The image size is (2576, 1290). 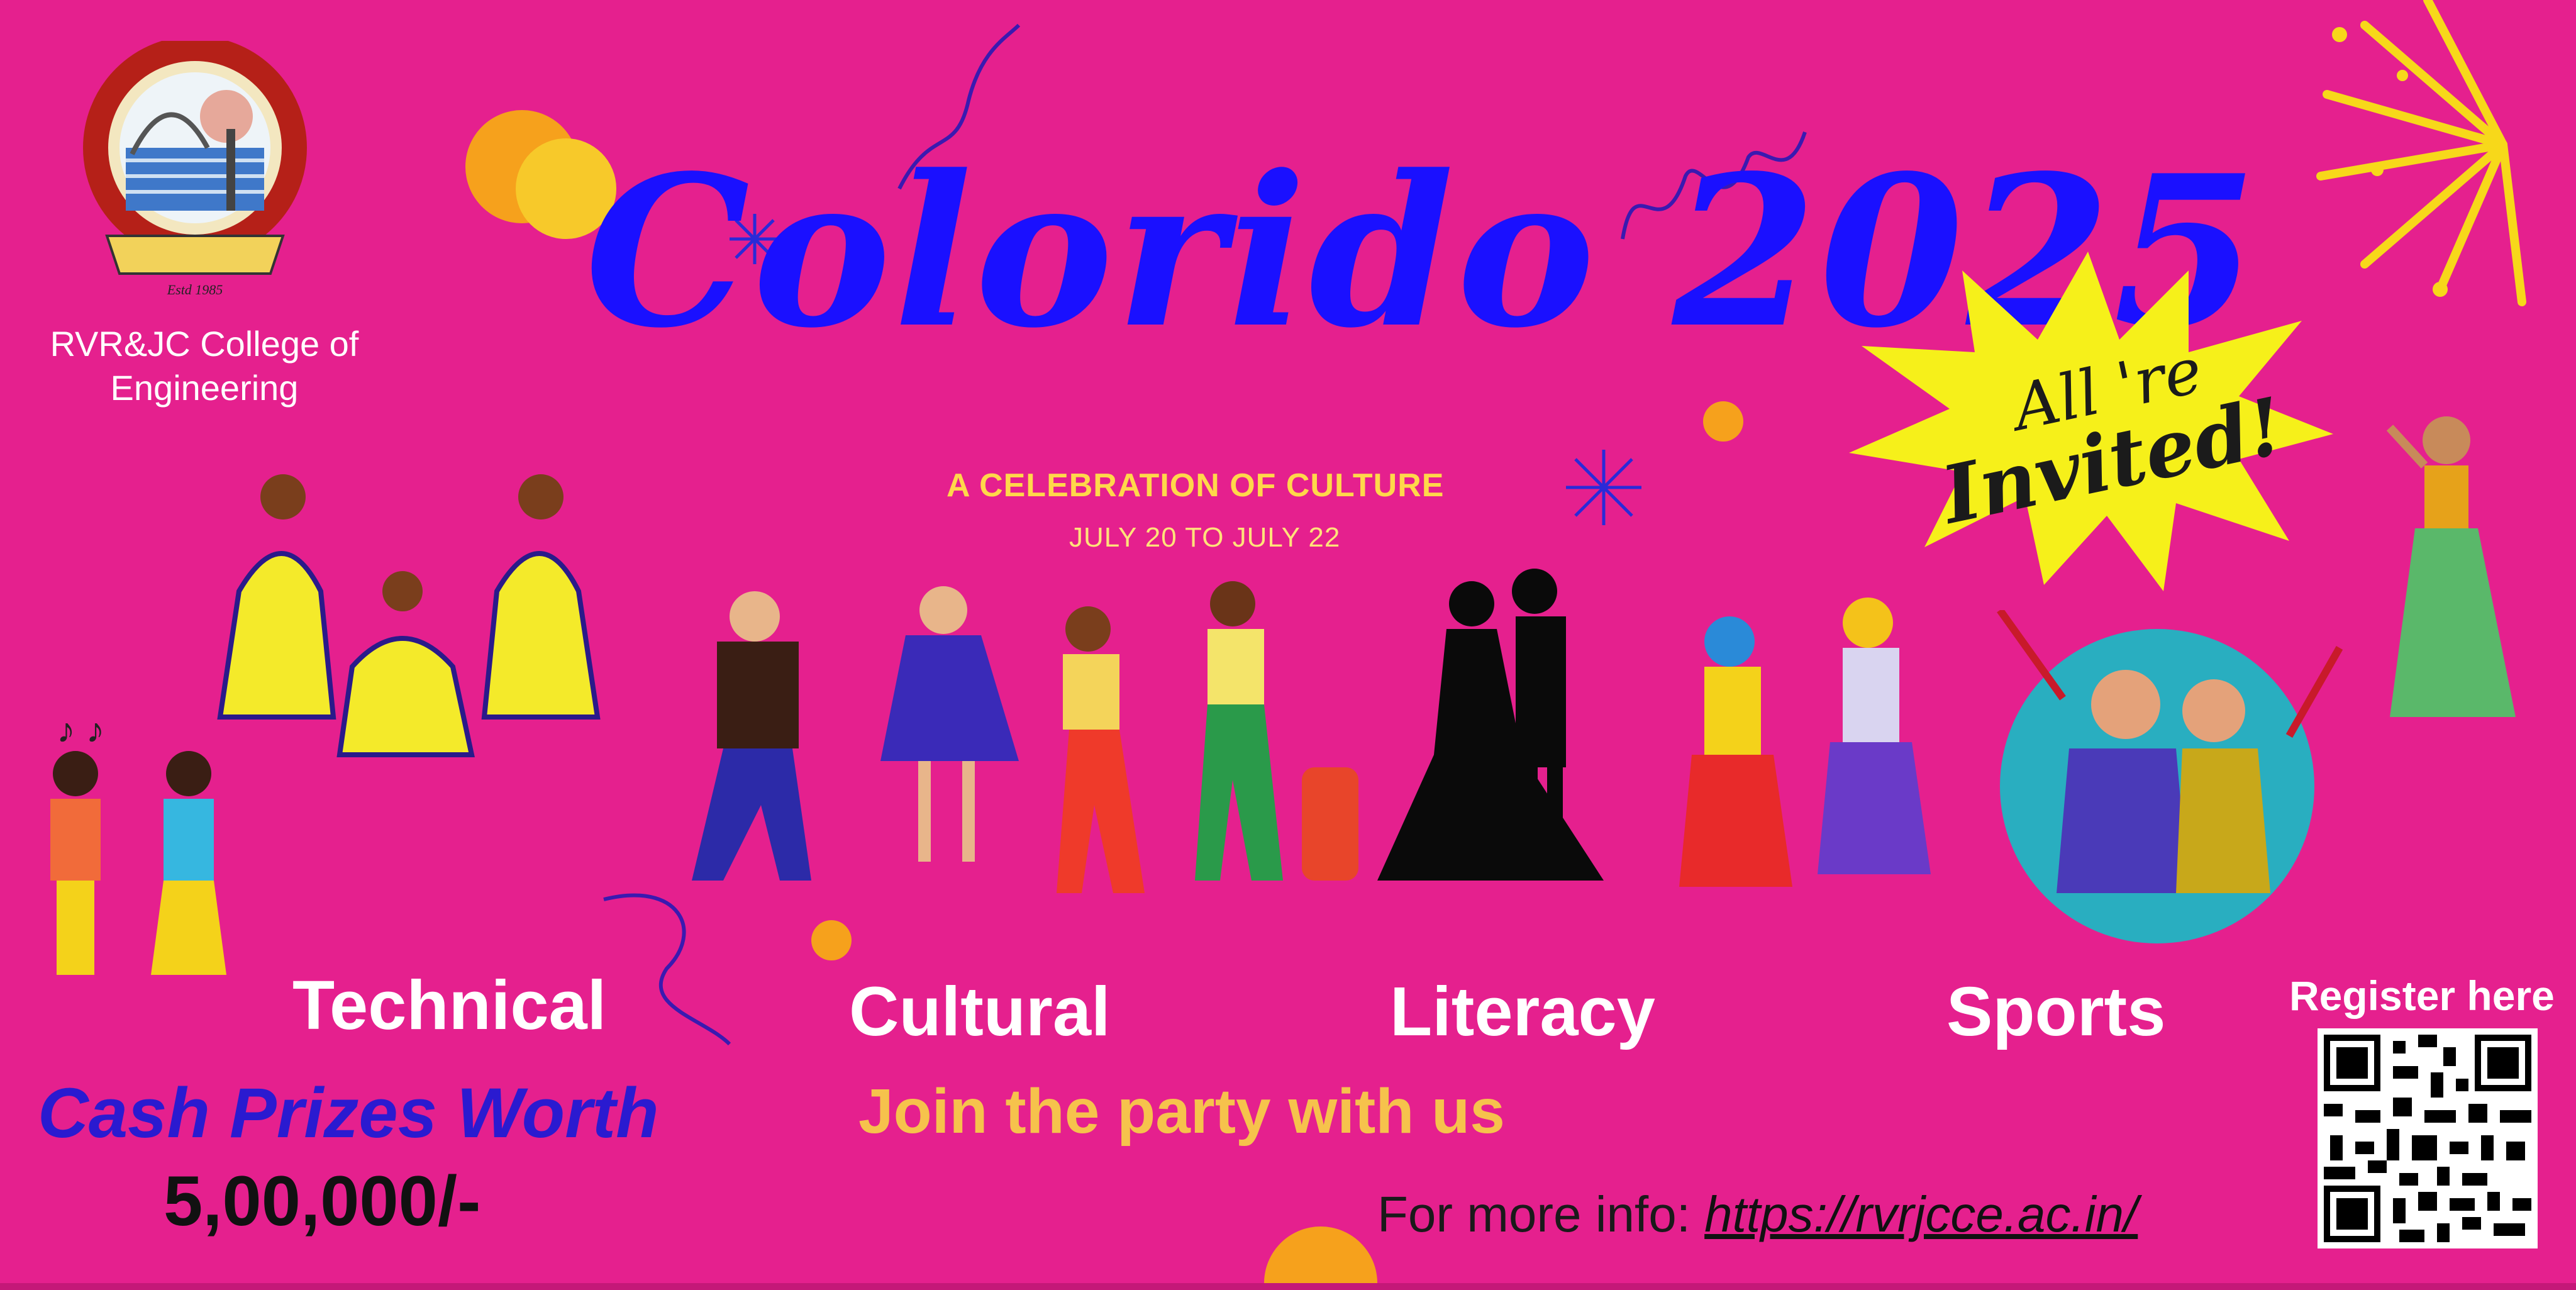 I want to click on college-name: RVR&JC College of Engineering, so click(x=204, y=366).